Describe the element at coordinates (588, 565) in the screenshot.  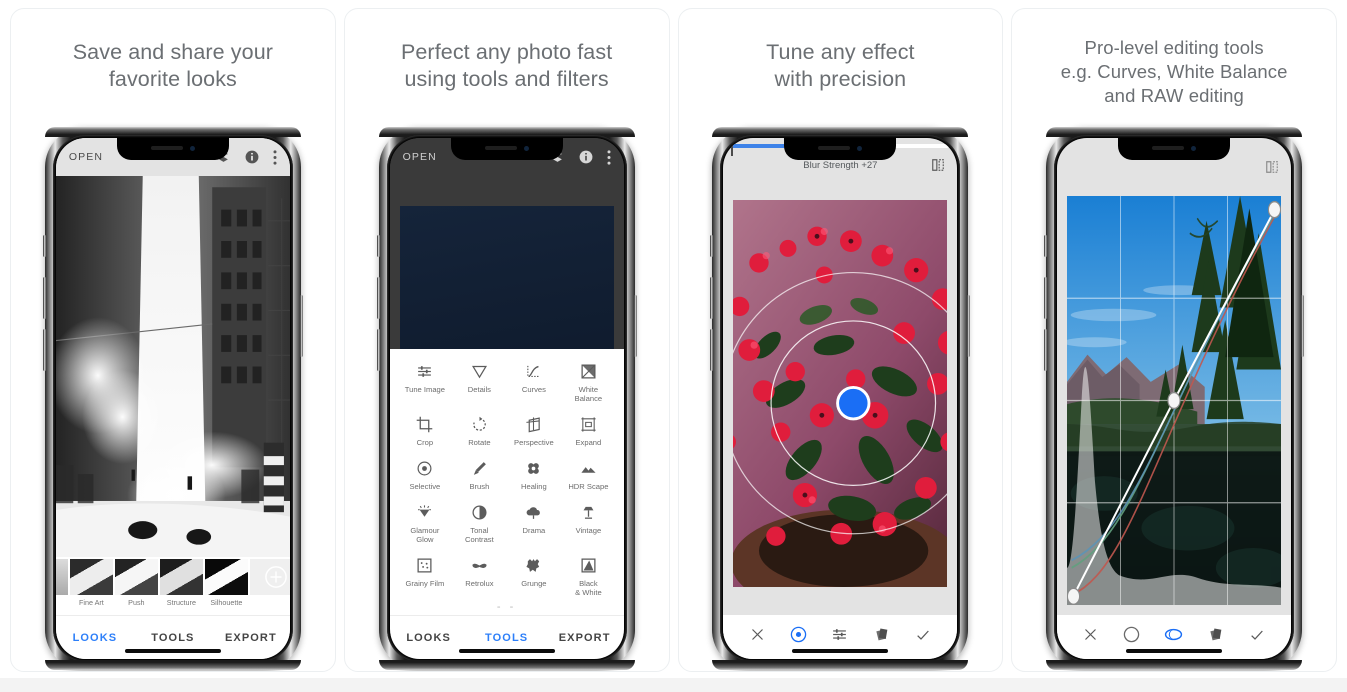
I see `black-white-icon` at that location.